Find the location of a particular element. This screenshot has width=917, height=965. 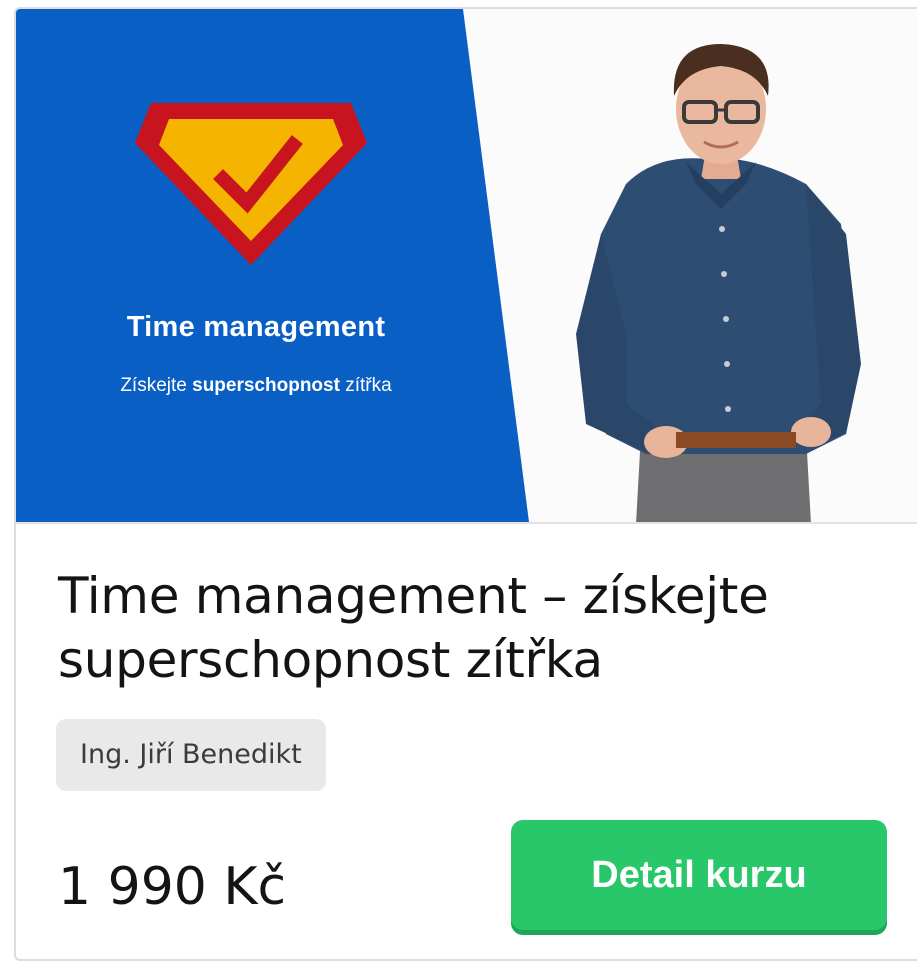

banner-subtitle: Získejte superschopnost zítřka is located at coordinates (256, 386).